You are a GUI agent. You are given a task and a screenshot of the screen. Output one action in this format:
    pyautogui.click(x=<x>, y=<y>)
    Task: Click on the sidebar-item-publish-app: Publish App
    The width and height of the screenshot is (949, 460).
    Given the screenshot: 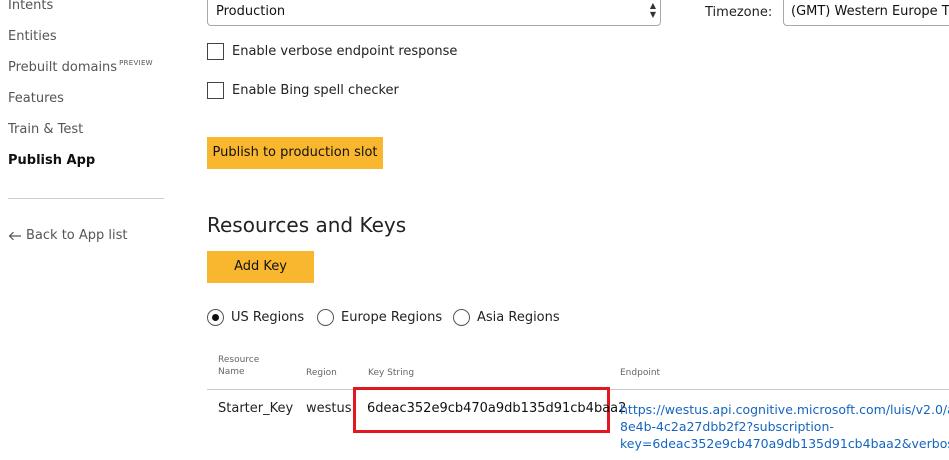 What is the action you would take?
    pyautogui.click(x=51, y=160)
    